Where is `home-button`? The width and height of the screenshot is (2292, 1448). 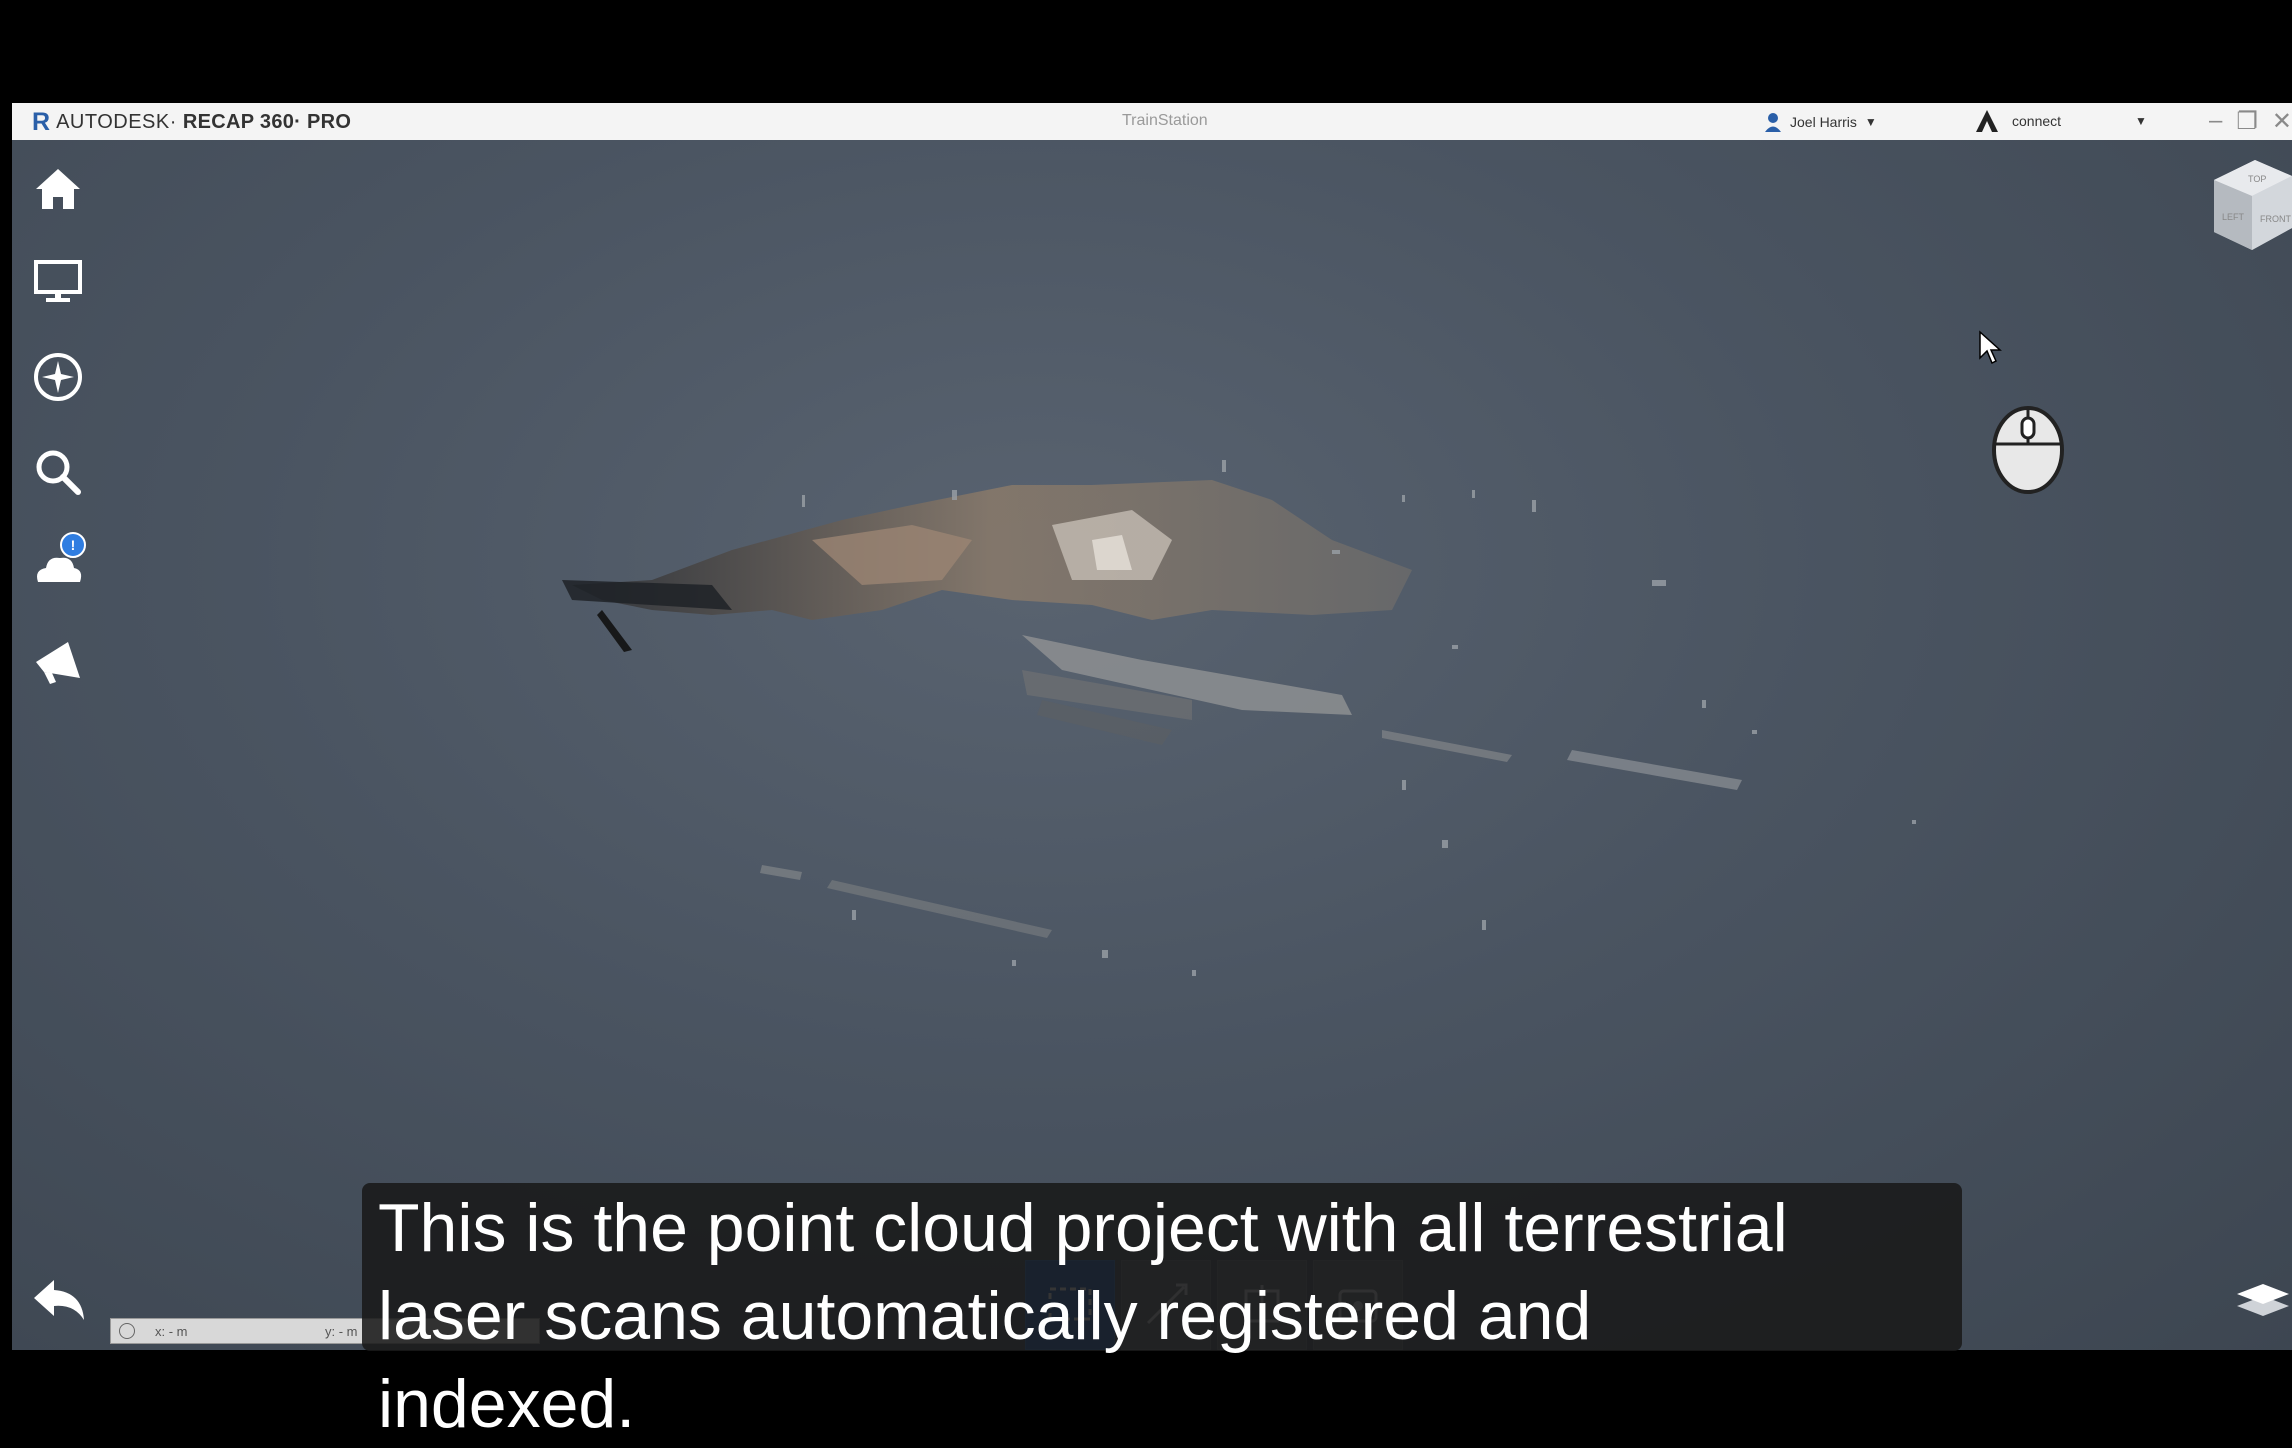
home-button is located at coordinates (58, 189).